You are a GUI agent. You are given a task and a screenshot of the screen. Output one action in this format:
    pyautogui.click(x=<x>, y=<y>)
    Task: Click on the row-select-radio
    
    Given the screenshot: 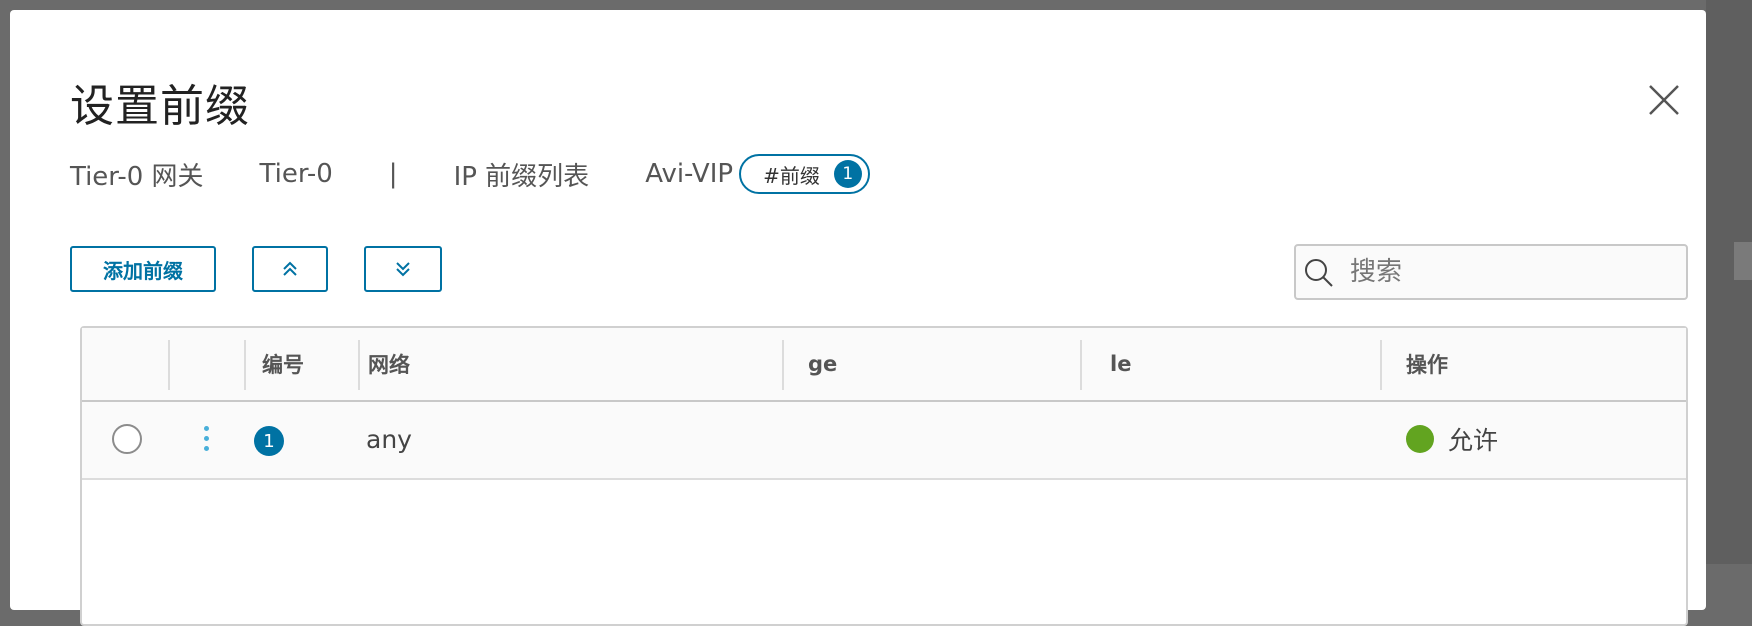 What is the action you would take?
    pyautogui.click(x=127, y=439)
    